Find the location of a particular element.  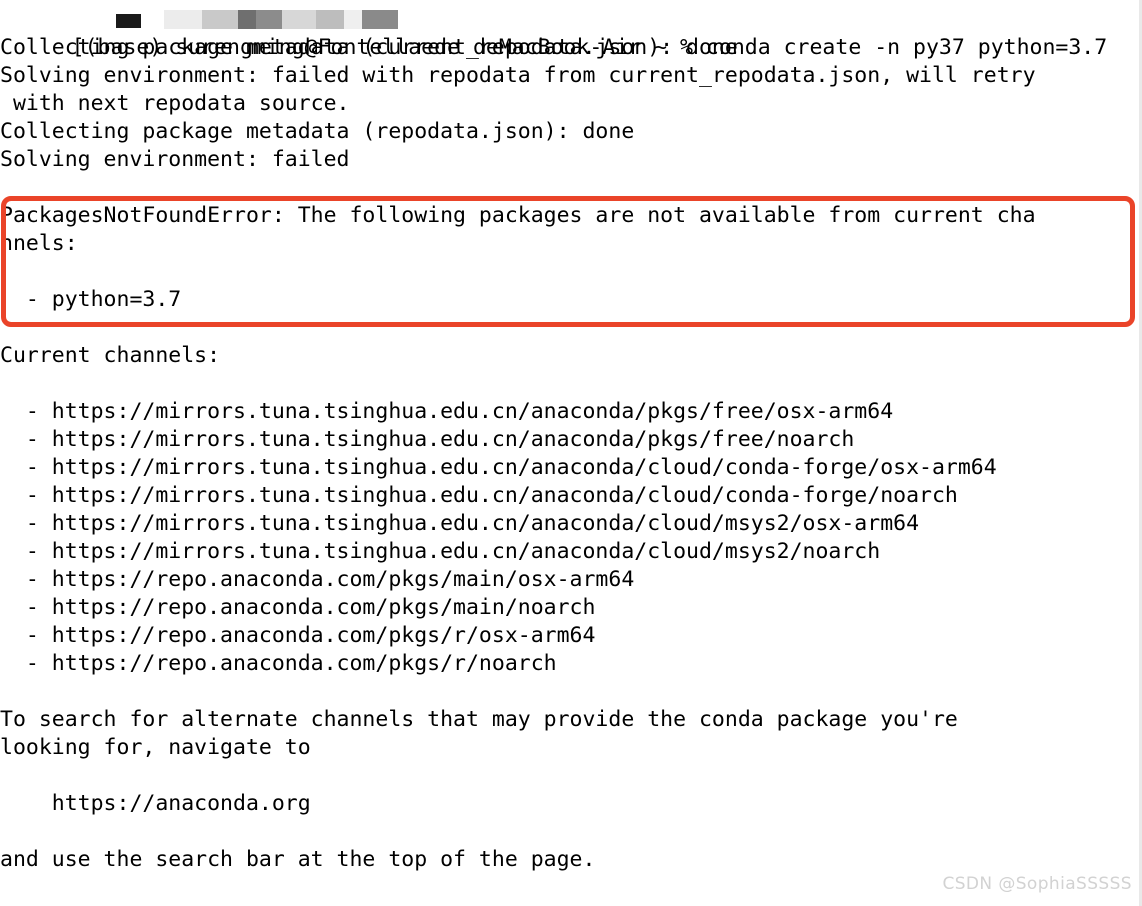

anaconda-url-line: https://anaconda.org is located at coordinates (155, 803).